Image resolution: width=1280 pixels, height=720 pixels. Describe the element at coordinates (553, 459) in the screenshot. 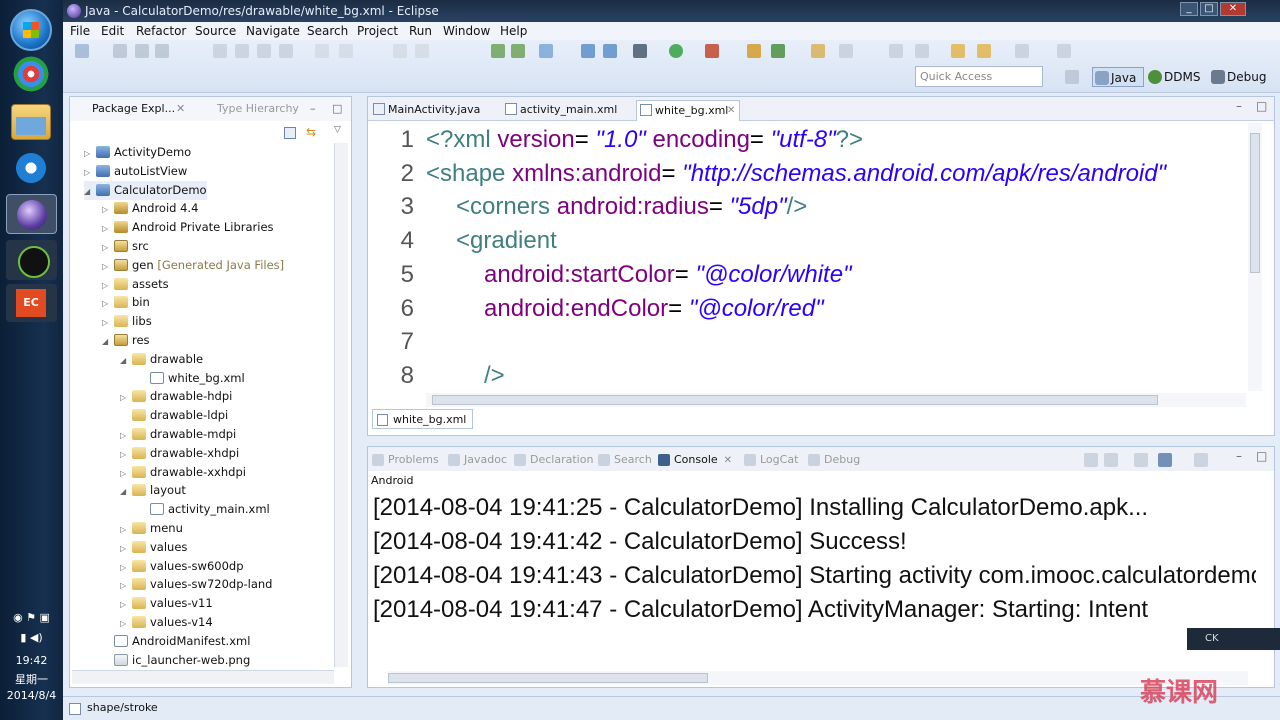

I see `tab-declaration: Declaration` at that location.